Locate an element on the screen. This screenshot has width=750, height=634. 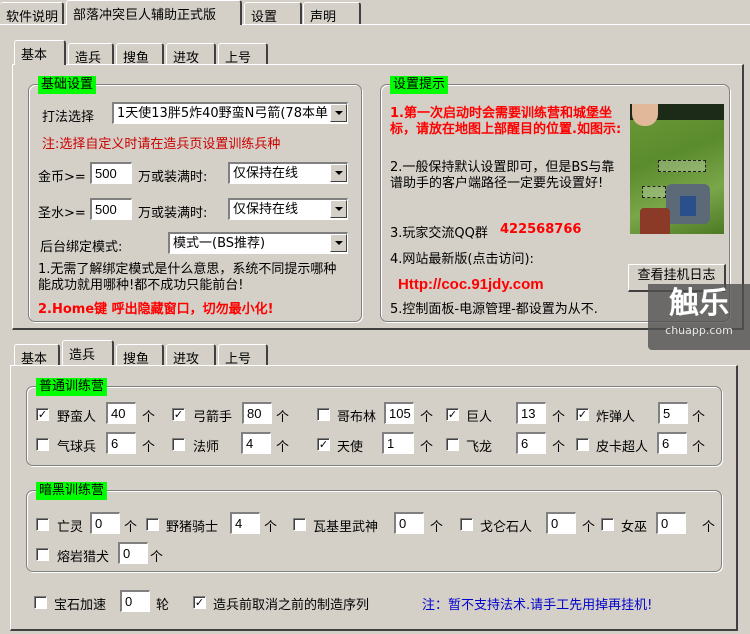
troop-name: 野蛮人 is located at coordinates (77, 417).